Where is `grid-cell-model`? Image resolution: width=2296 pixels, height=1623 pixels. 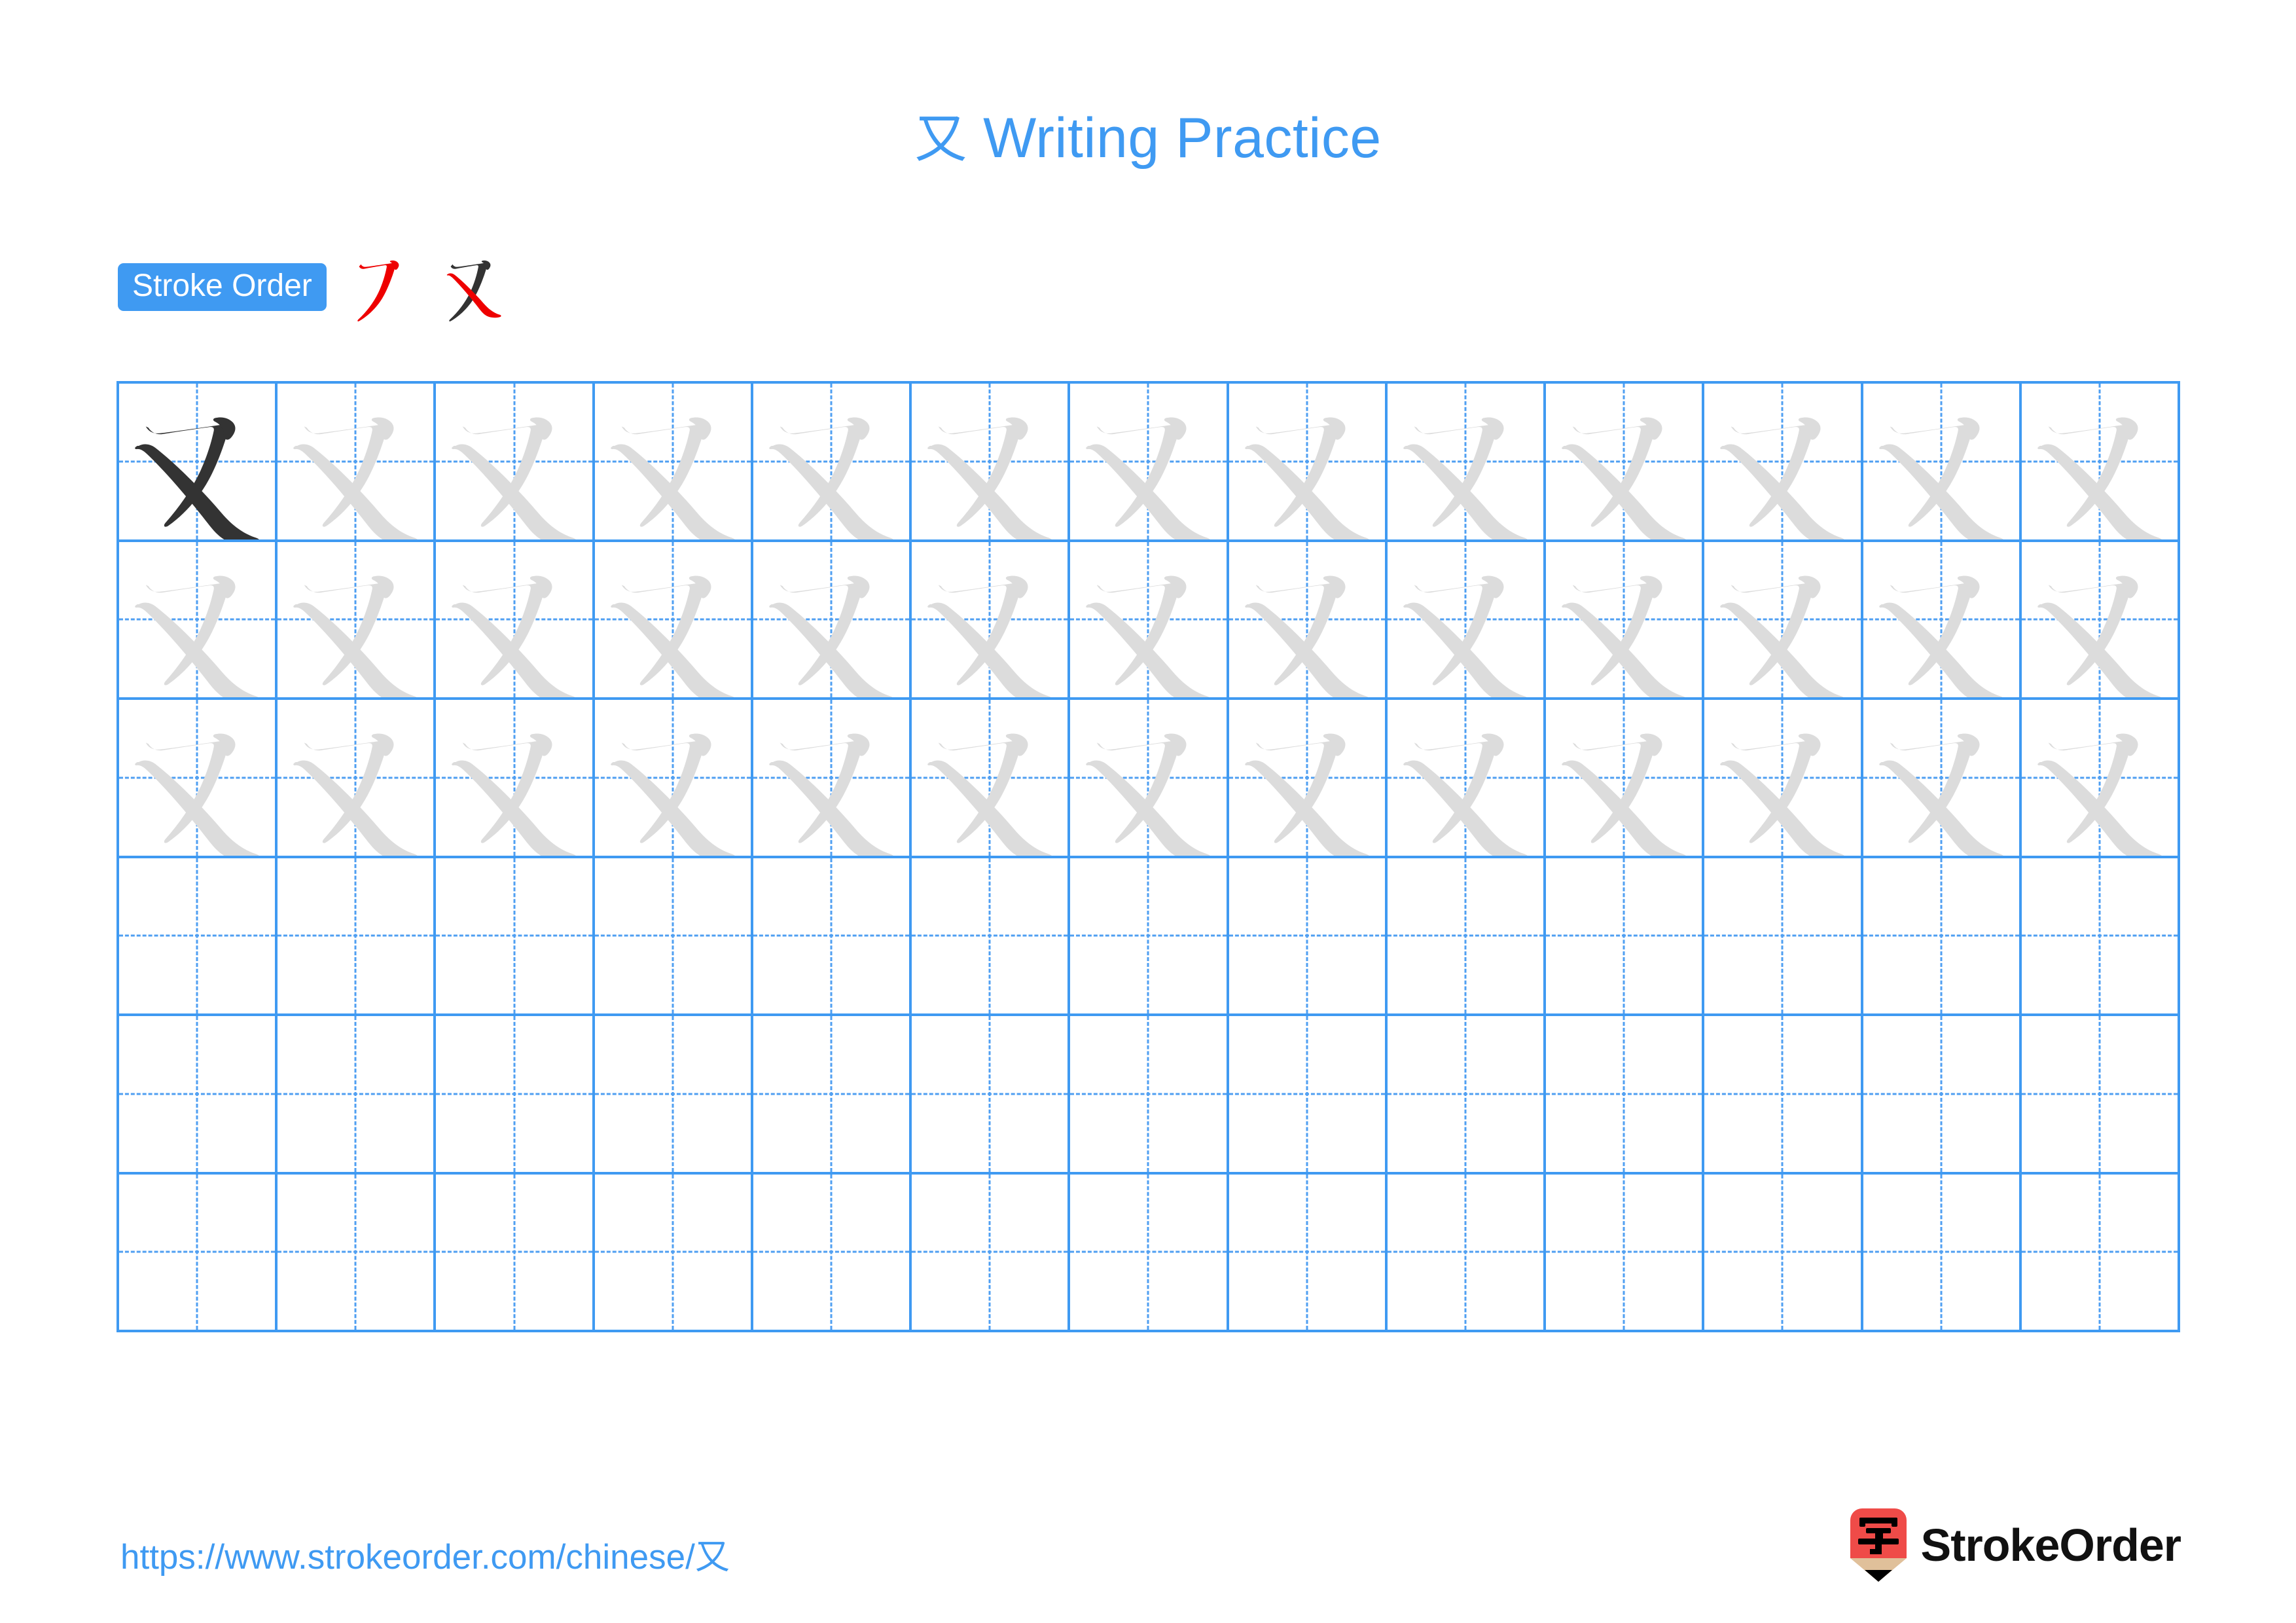 grid-cell-model is located at coordinates (198, 463).